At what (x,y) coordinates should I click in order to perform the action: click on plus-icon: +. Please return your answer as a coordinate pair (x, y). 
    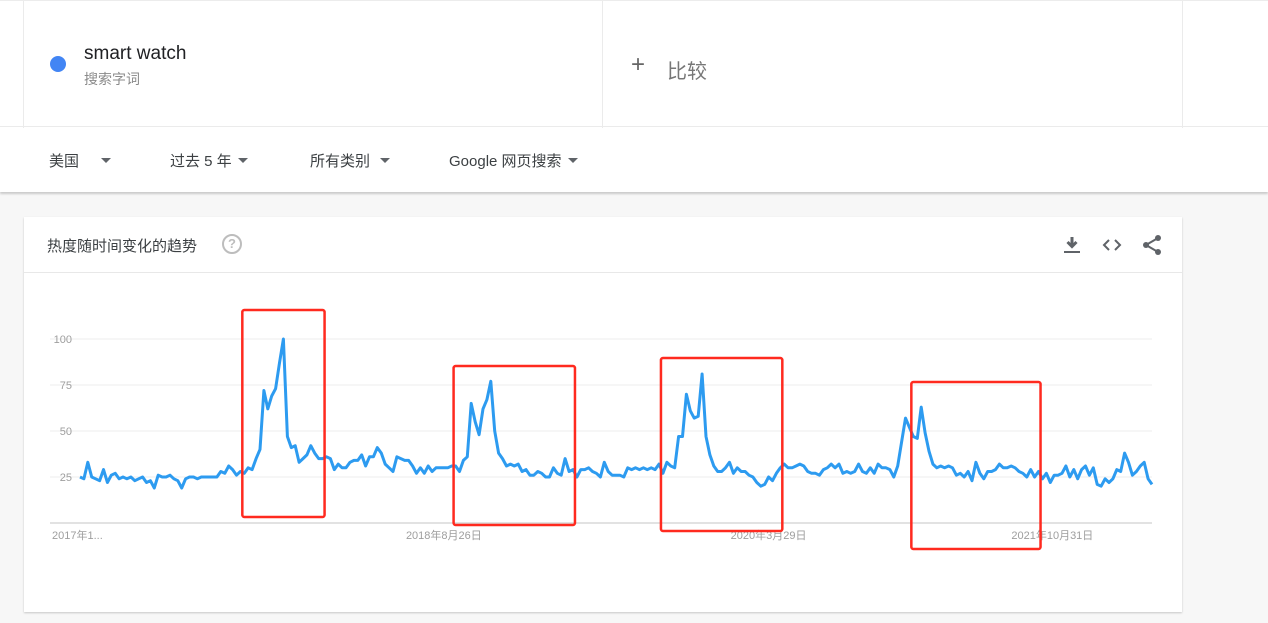
    Looking at the image, I should click on (638, 64).